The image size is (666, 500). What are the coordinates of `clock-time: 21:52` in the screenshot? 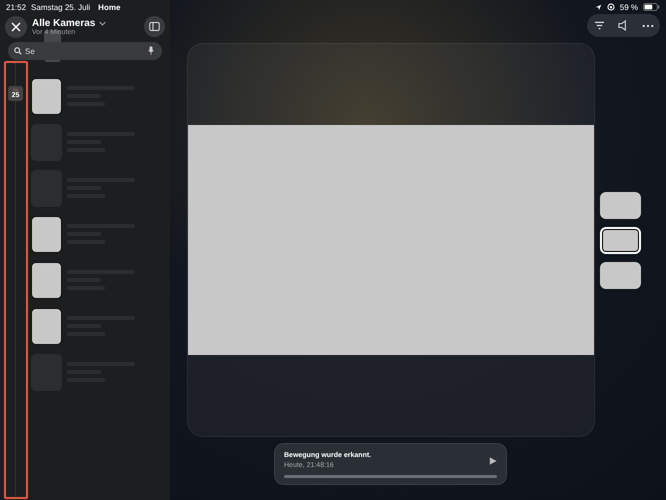 It's located at (16, 7).